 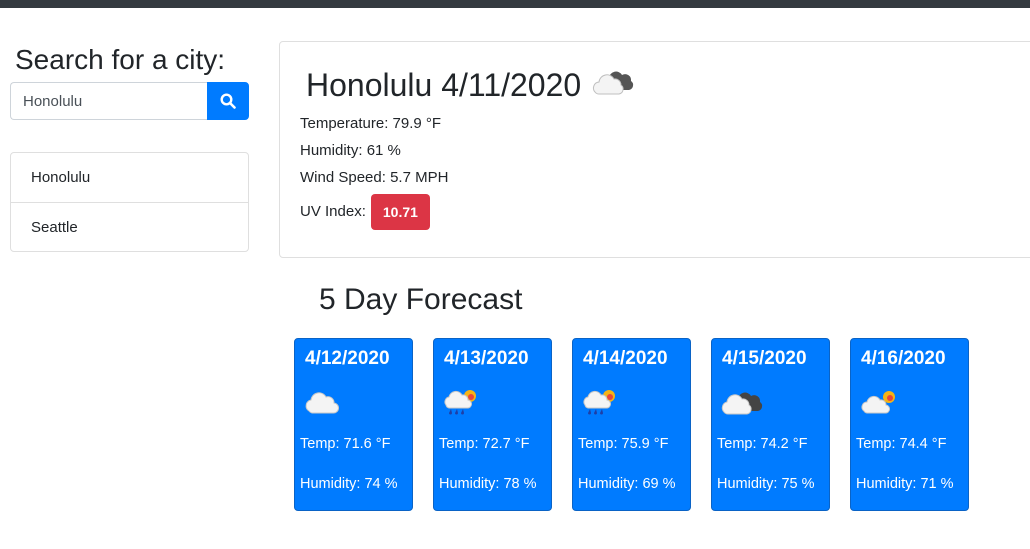 What do you see at coordinates (515, 4) in the screenshot?
I see `top-navbar` at bounding box center [515, 4].